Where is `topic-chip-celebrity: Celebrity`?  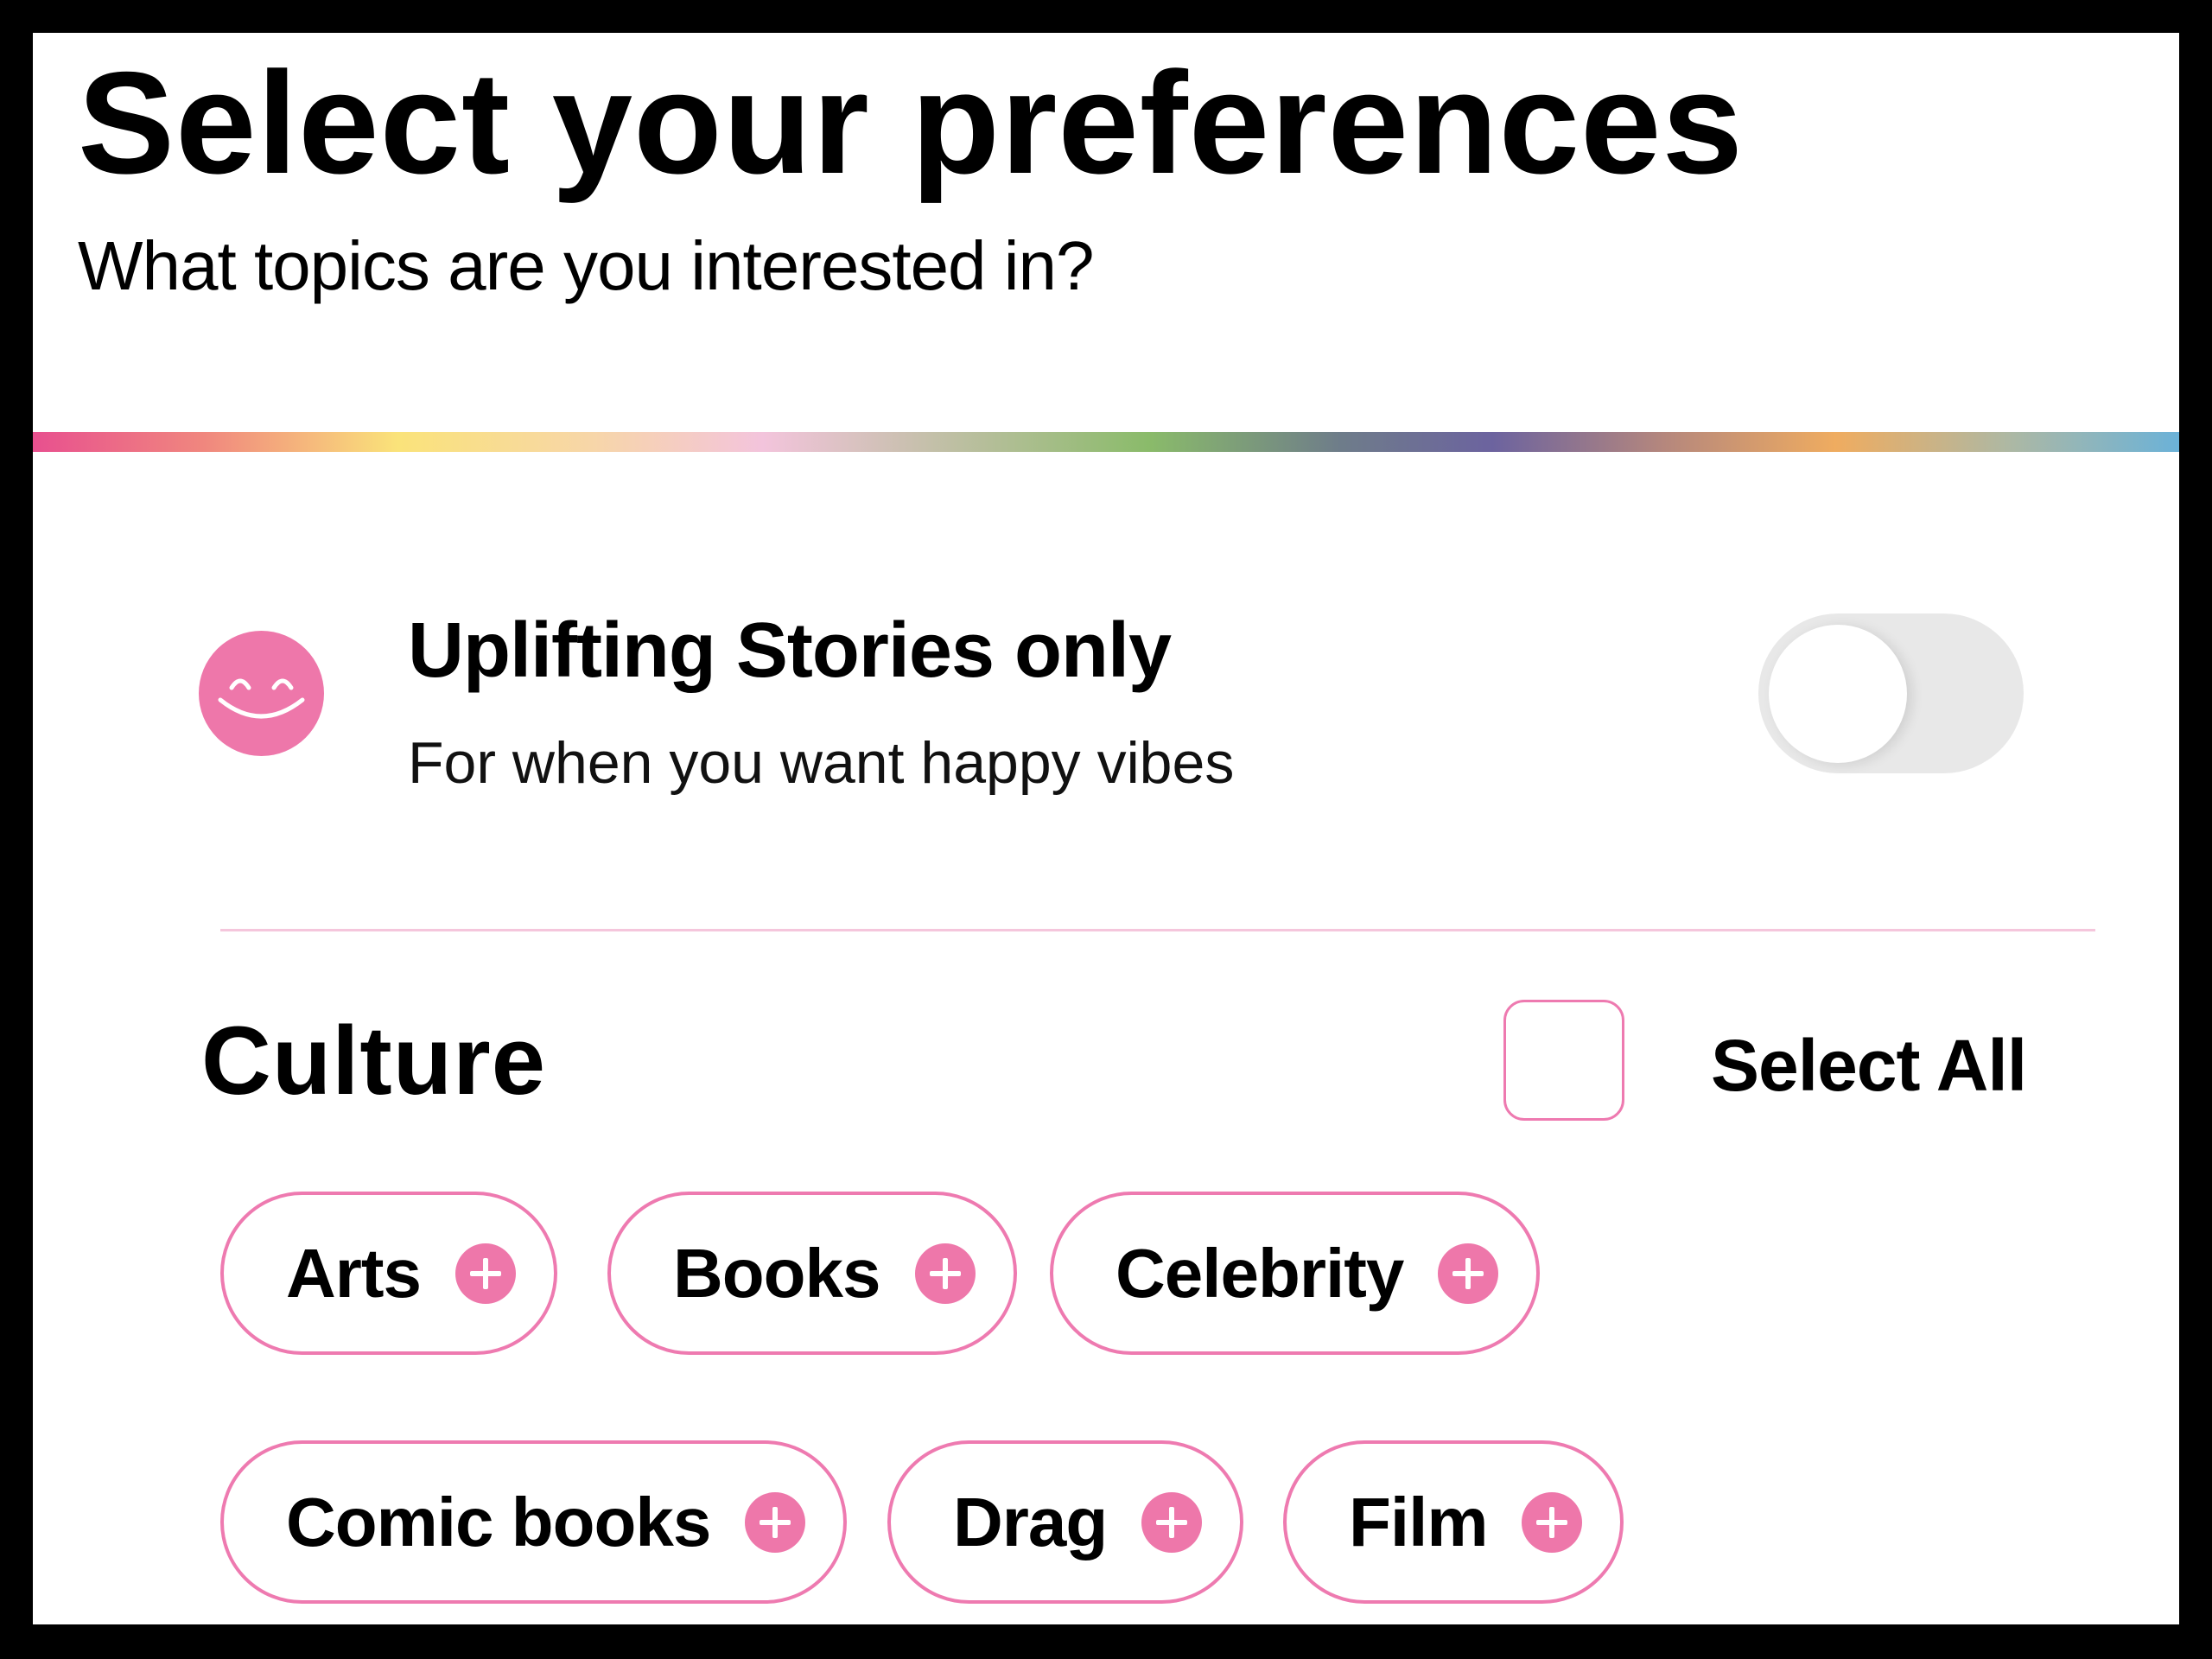
topic-chip-celebrity: Celebrity is located at coordinates (1295, 1273).